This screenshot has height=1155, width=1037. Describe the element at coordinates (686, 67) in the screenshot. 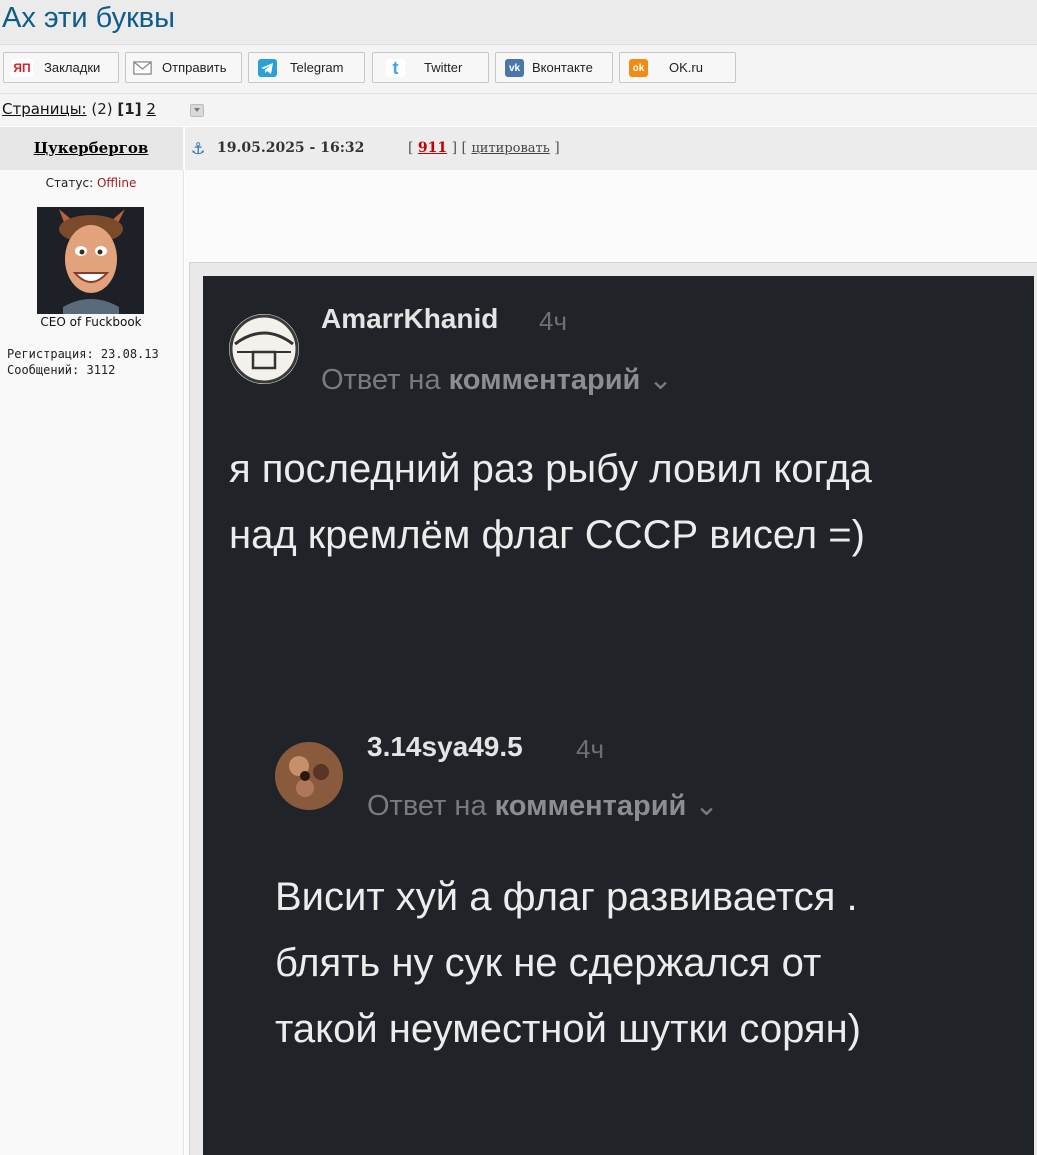

I see `share-ok-label: OK.ru` at that location.